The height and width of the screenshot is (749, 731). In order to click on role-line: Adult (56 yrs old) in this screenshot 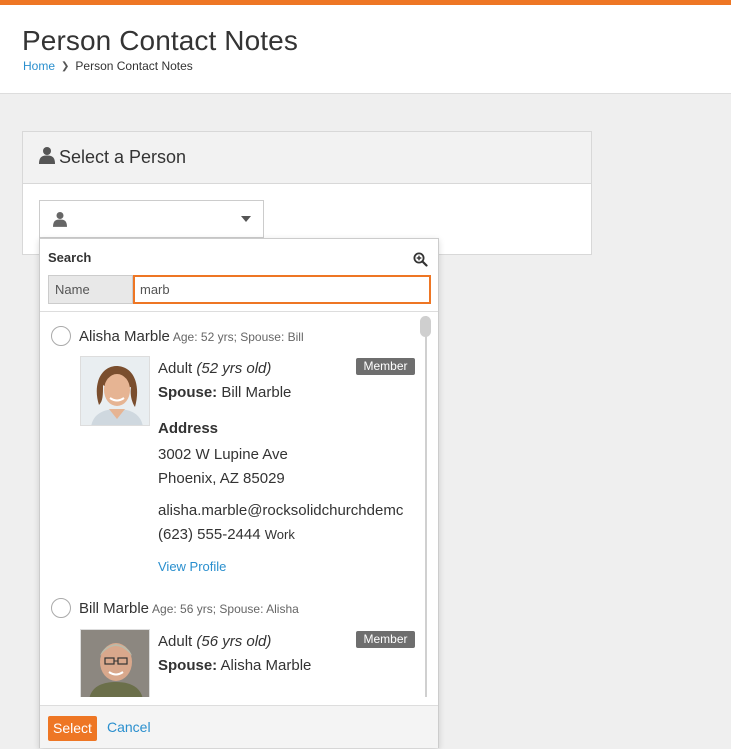, I will do `click(214, 641)`.